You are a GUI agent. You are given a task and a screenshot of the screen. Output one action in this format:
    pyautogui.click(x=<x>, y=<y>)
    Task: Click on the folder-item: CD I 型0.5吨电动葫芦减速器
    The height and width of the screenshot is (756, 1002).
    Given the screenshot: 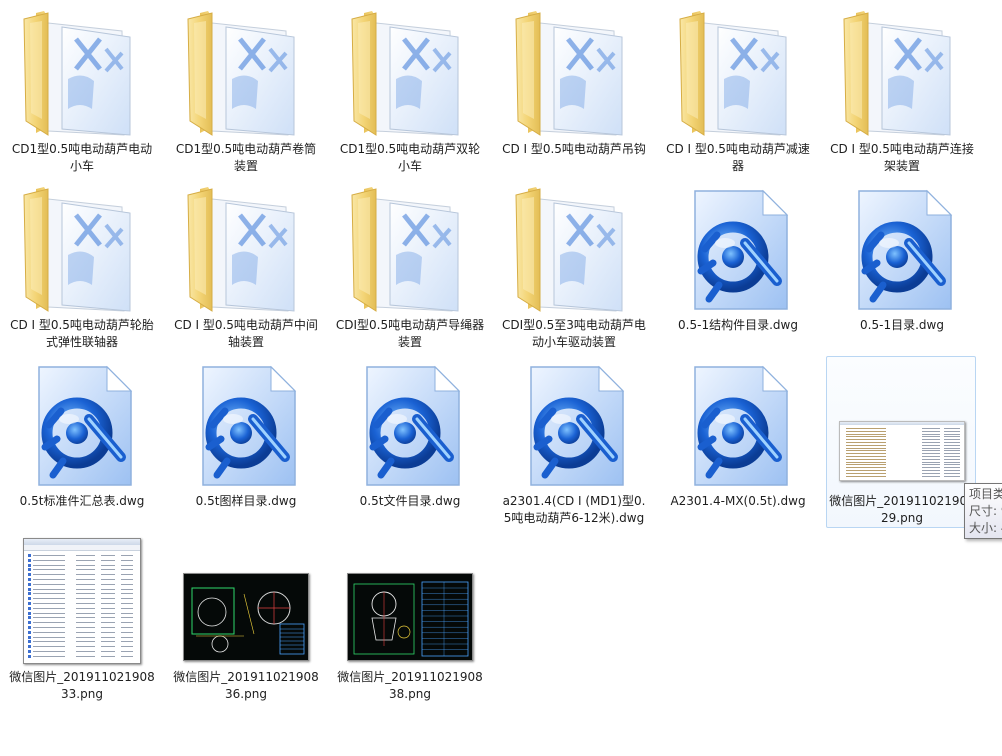 What is the action you would take?
    pyautogui.click(x=737, y=90)
    